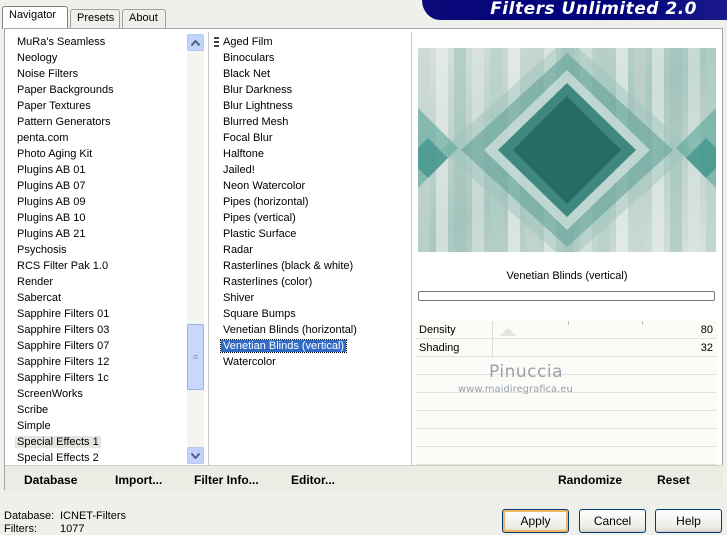 The width and height of the screenshot is (727, 535). Describe the element at coordinates (99, 266) in the screenshot. I see `list-item: RCS Filter Pak 1.0` at that location.